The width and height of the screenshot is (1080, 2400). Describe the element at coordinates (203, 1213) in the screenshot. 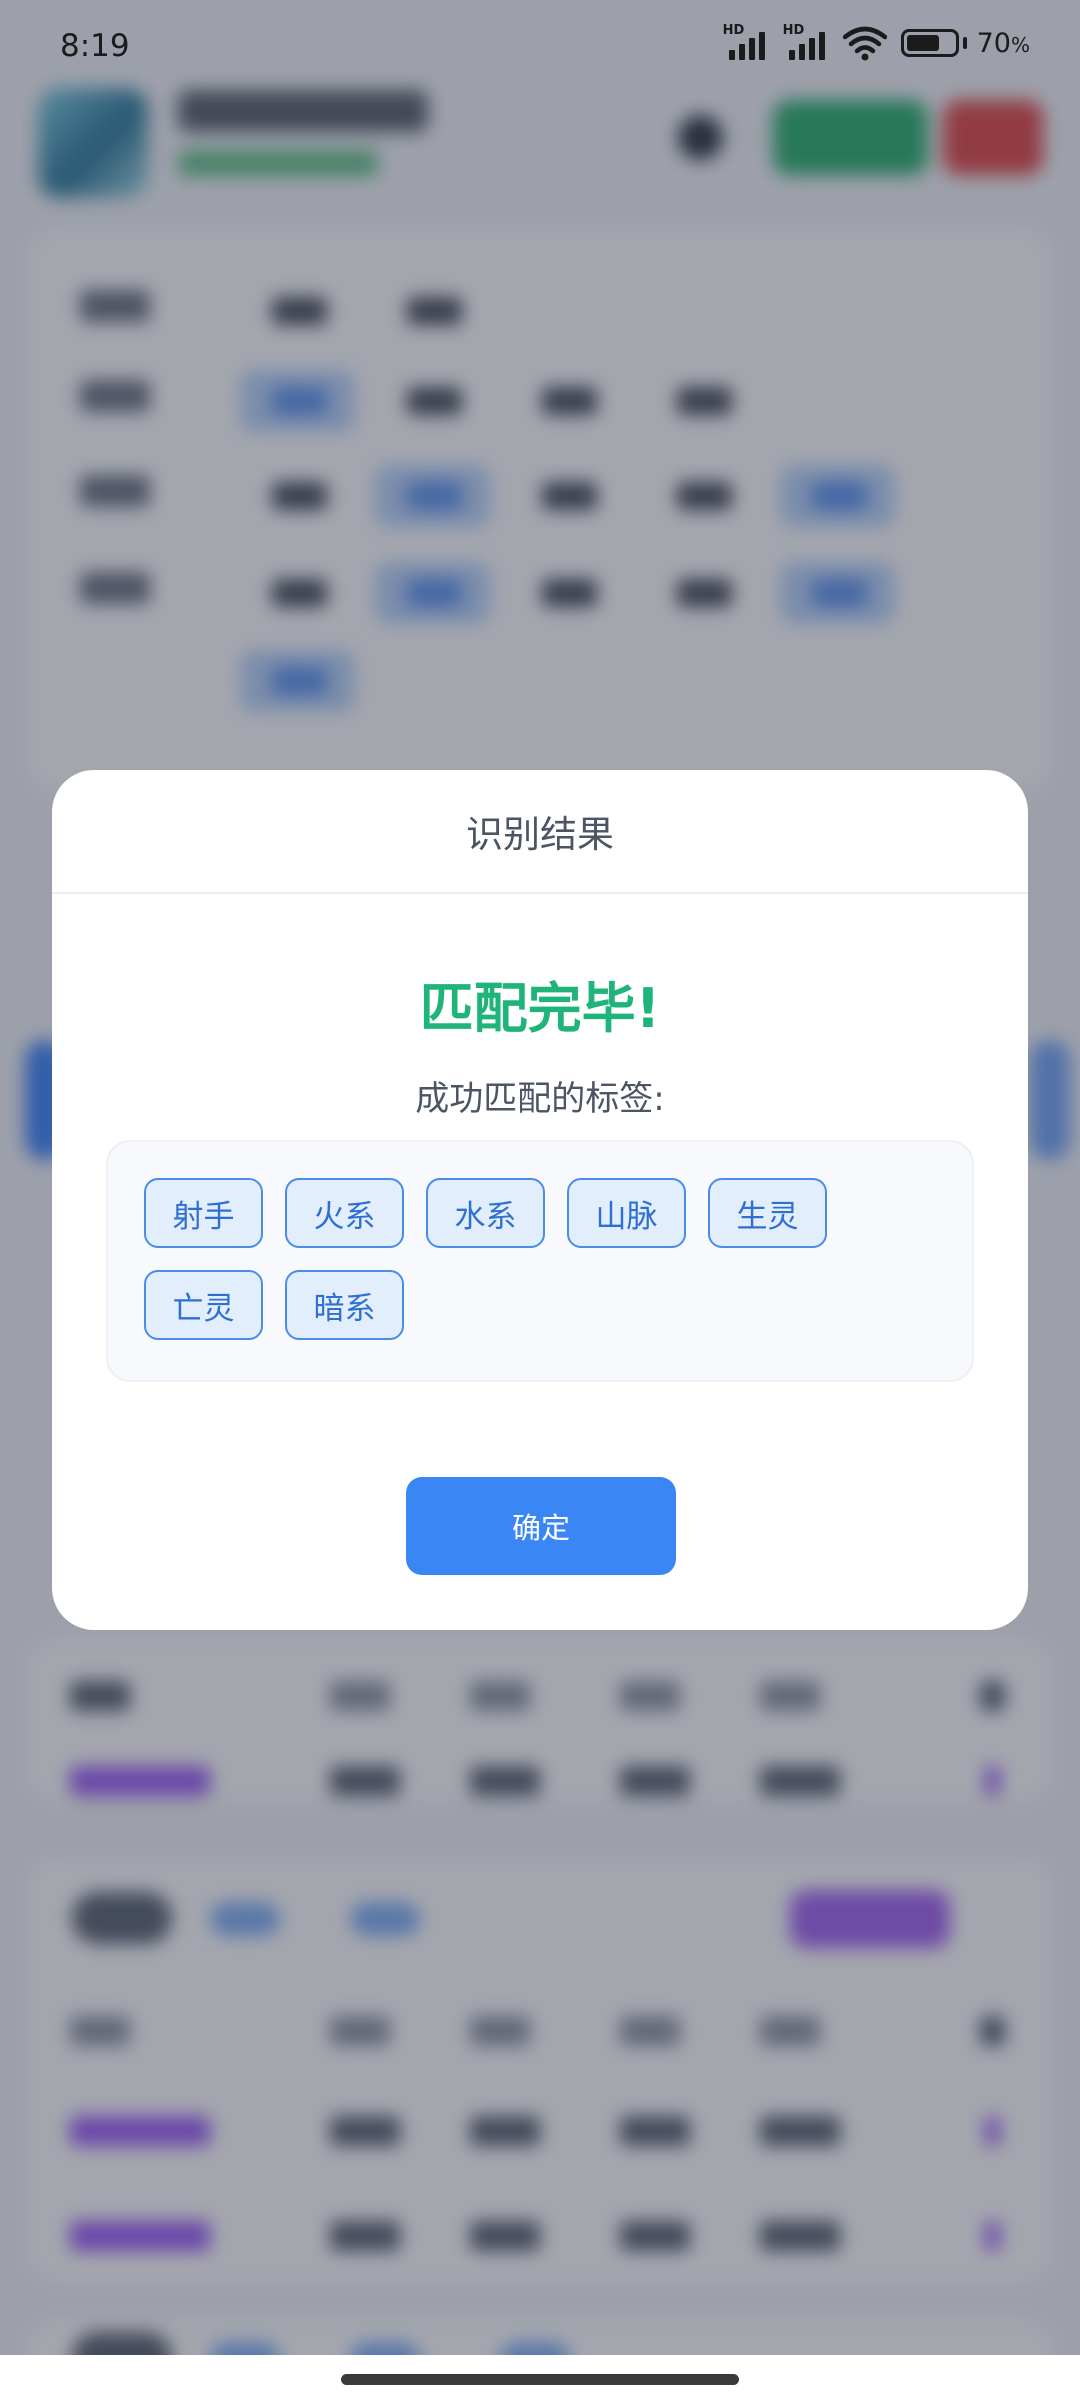

I see `tag-chip: 射手` at that location.